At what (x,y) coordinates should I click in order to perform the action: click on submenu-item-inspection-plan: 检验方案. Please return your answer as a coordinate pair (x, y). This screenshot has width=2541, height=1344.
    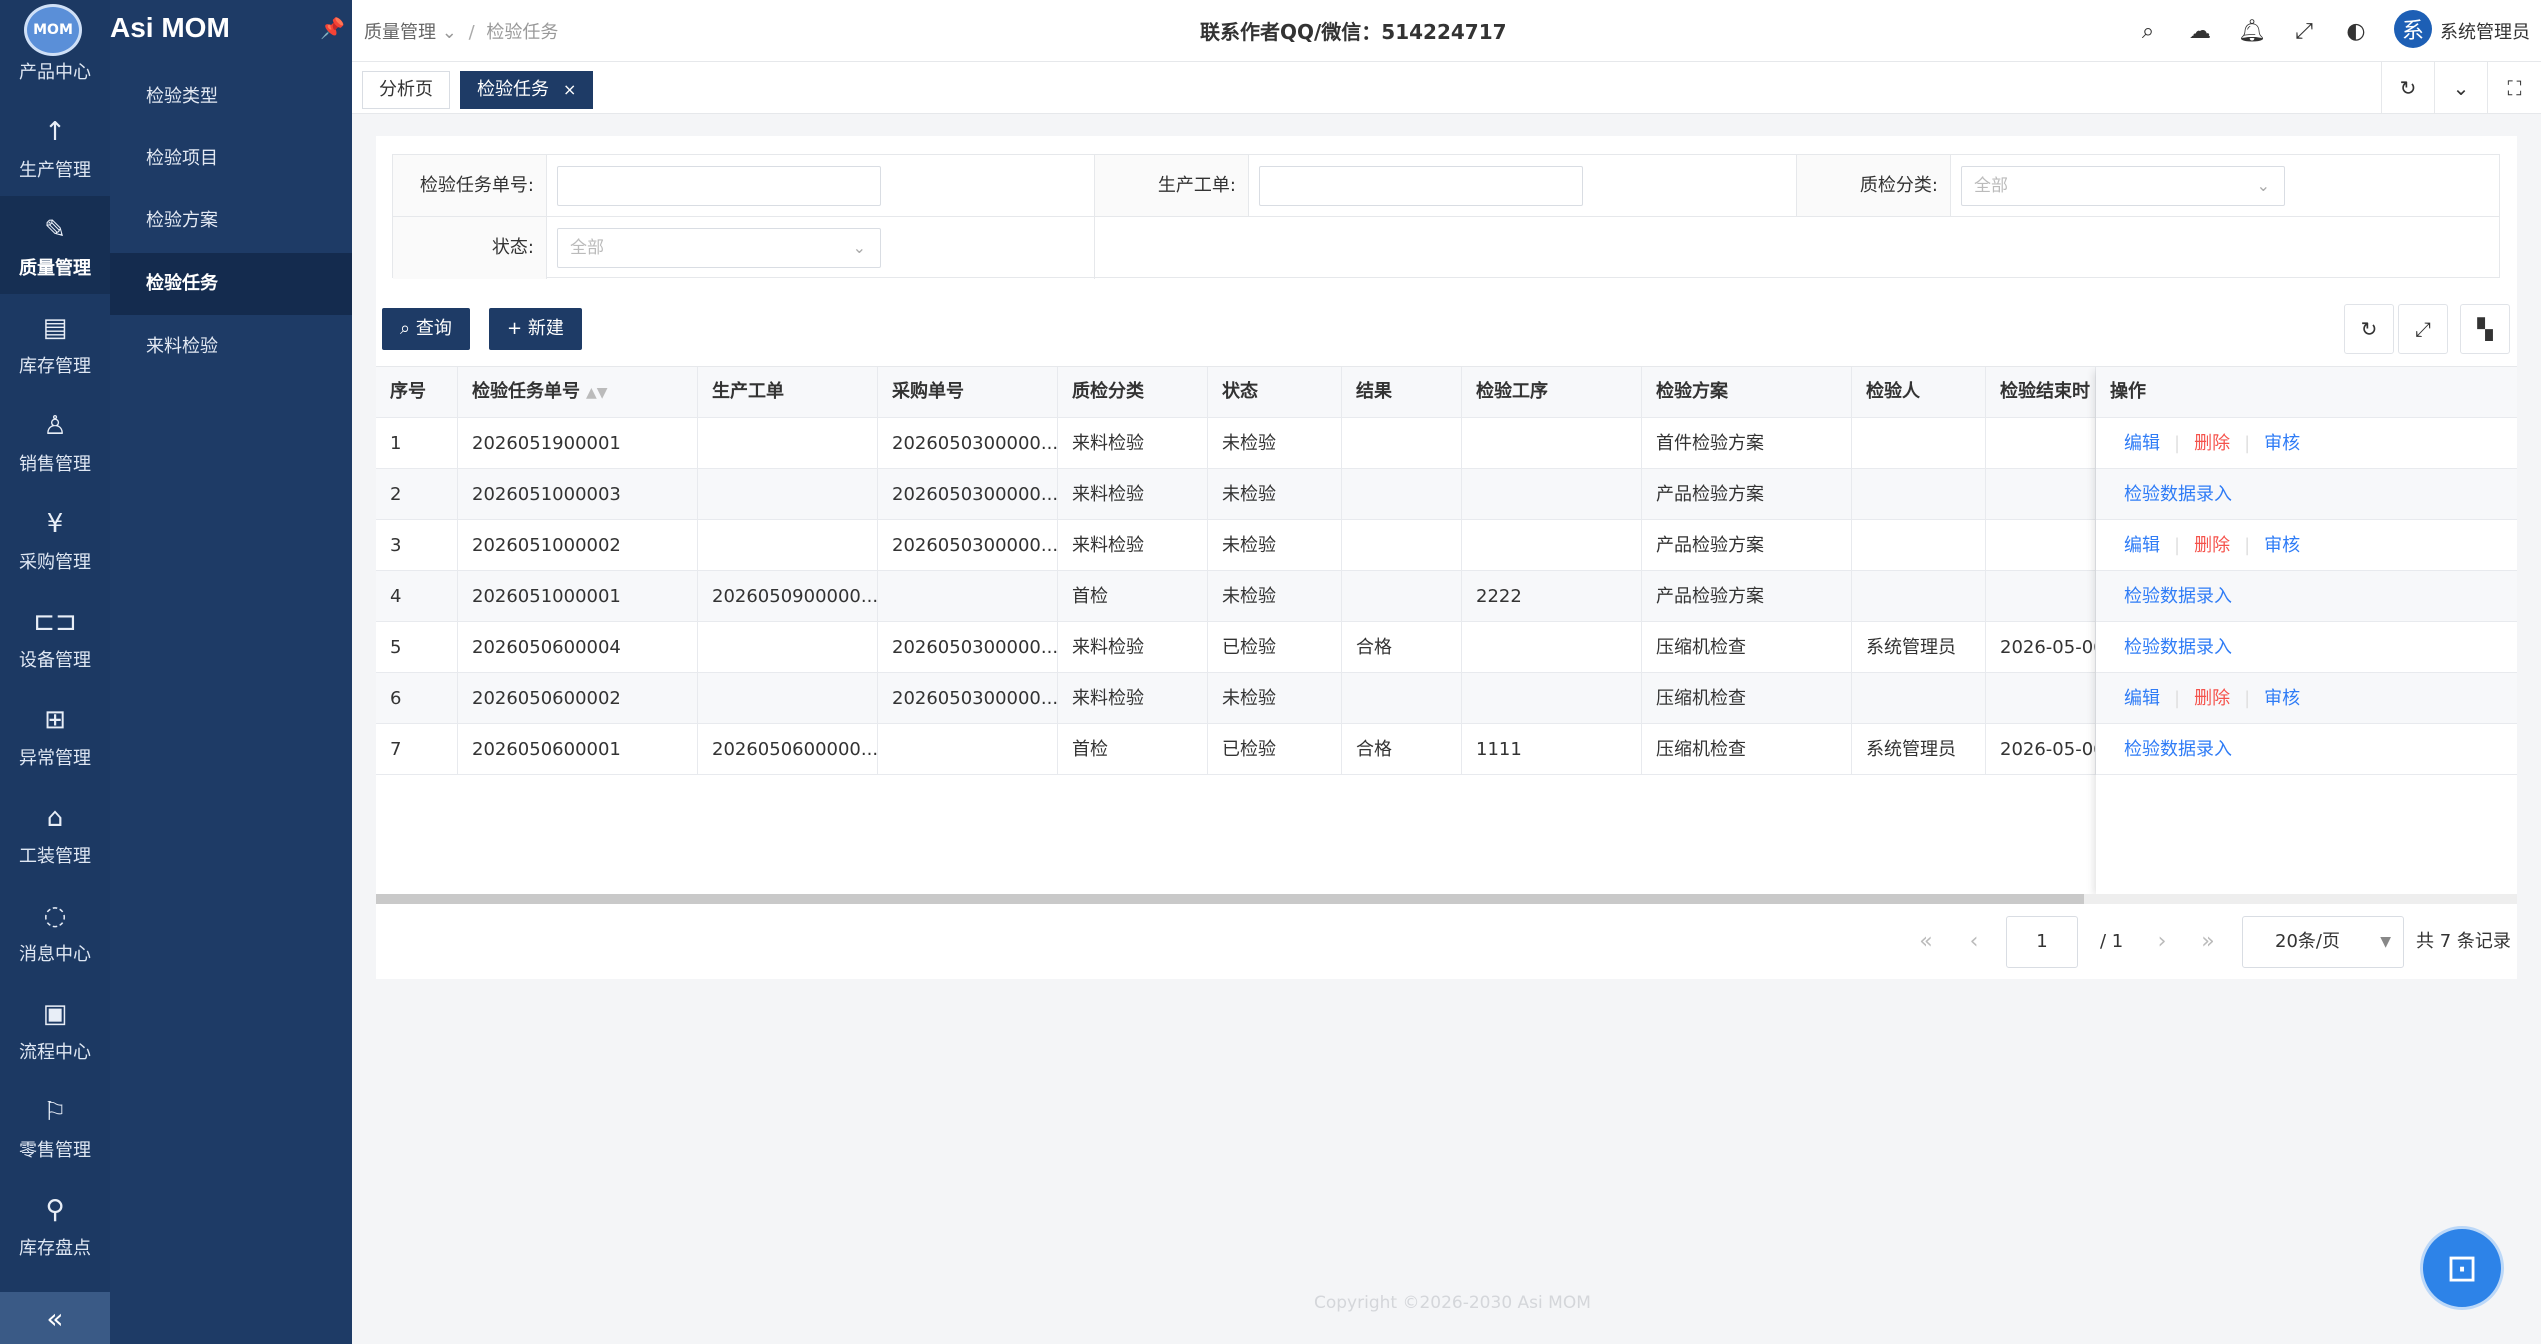
    Looking at the image, I should click on (231, 221).